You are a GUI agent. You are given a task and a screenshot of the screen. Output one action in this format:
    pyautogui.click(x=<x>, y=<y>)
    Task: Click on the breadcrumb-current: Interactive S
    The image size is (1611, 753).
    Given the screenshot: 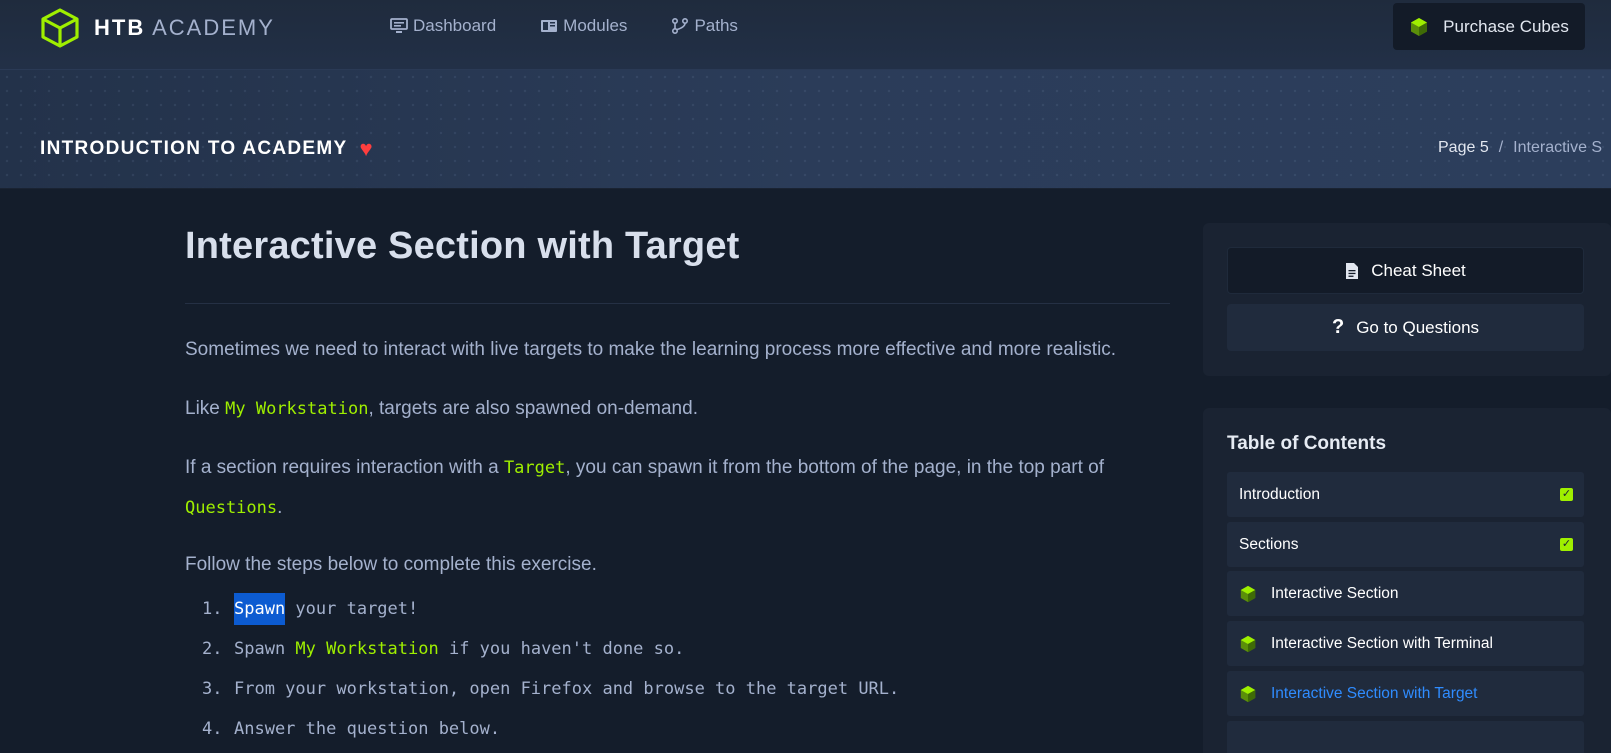 What is the action you would take?
    pyautogui.click(x=1558, y=147)
    